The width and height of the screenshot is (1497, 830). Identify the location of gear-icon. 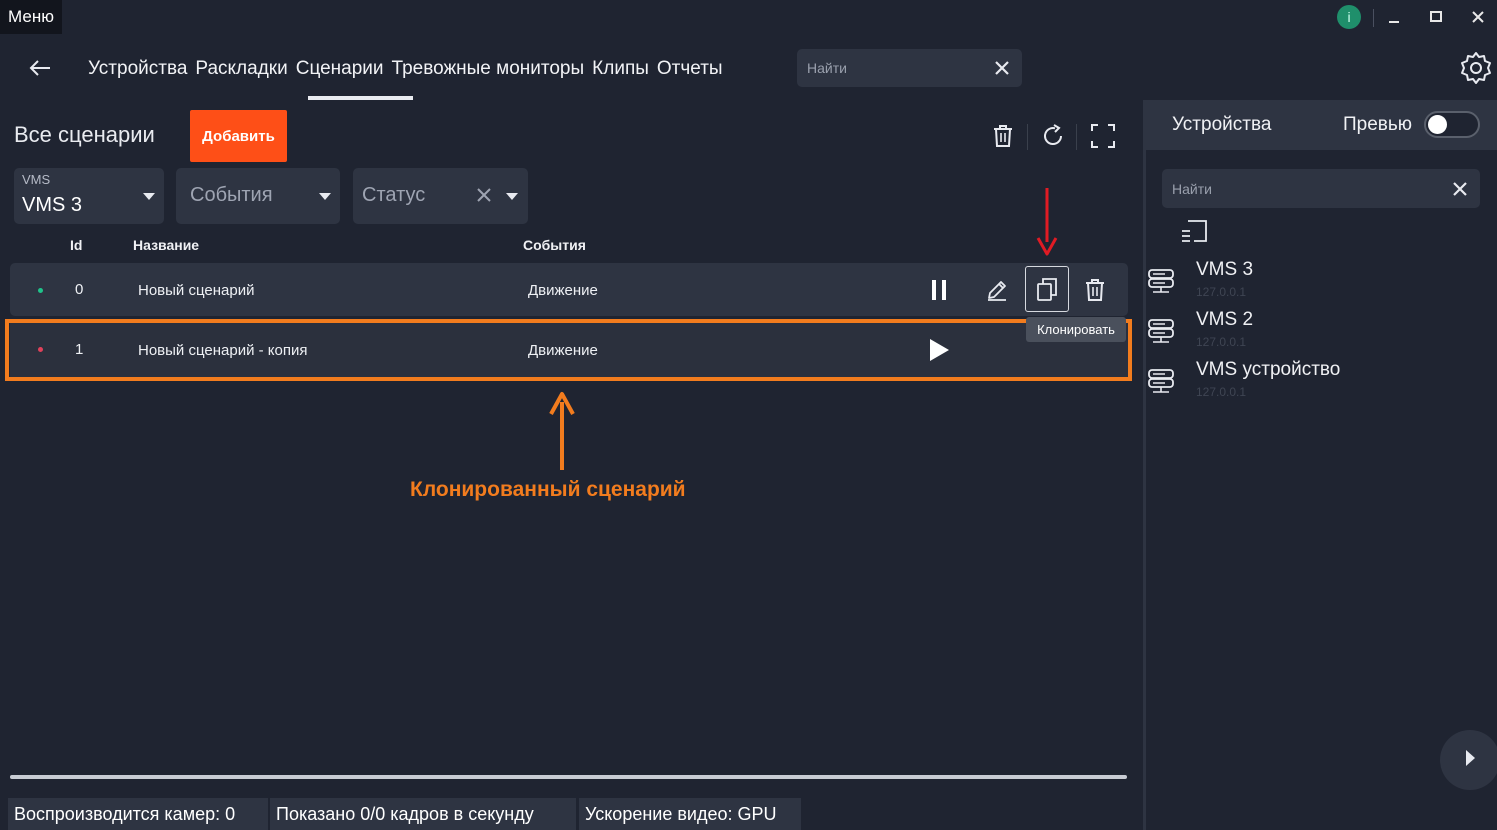
(1477, 68).